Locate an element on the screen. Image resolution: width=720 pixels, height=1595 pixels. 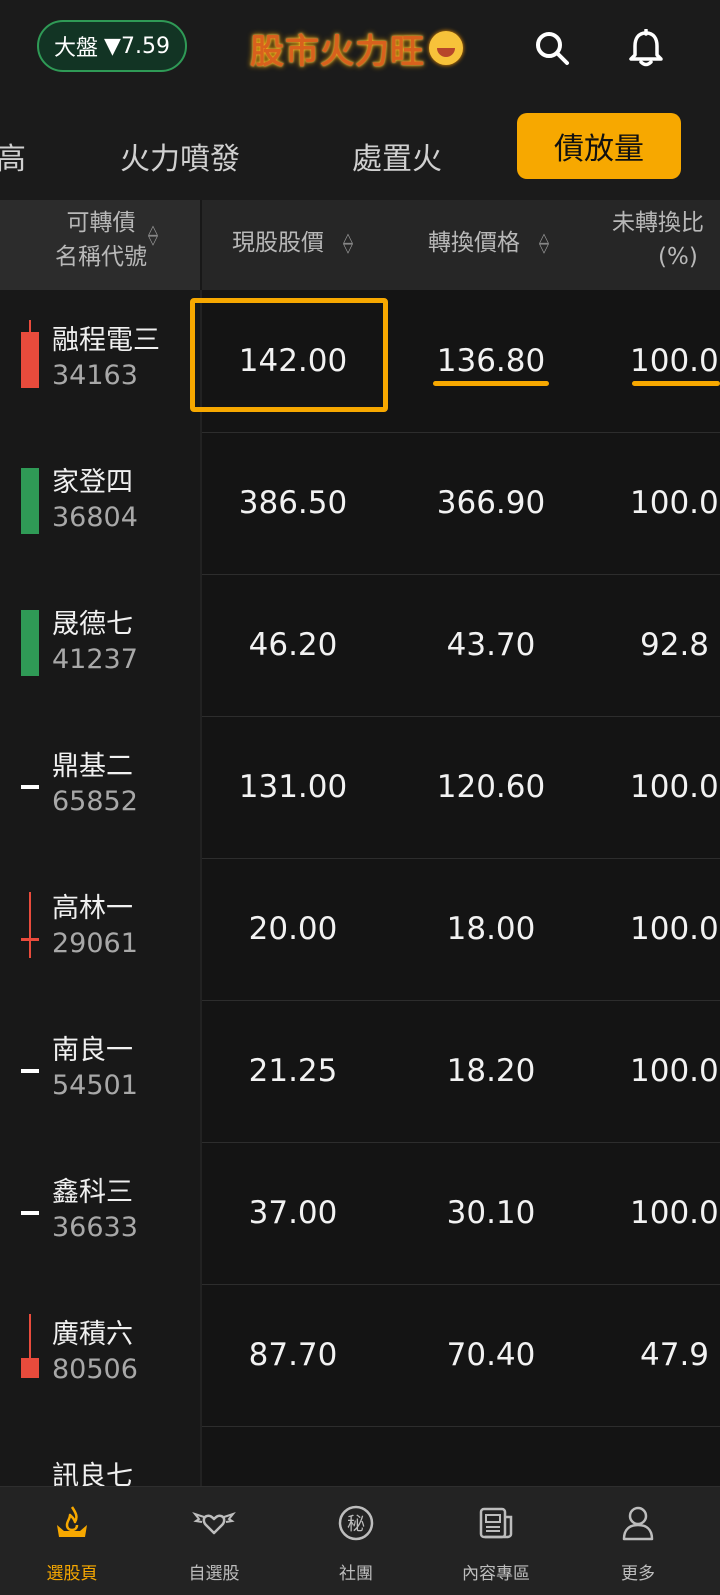
unconverted-ratio-cell: 47.9 is located at coordinates (675, 1355).